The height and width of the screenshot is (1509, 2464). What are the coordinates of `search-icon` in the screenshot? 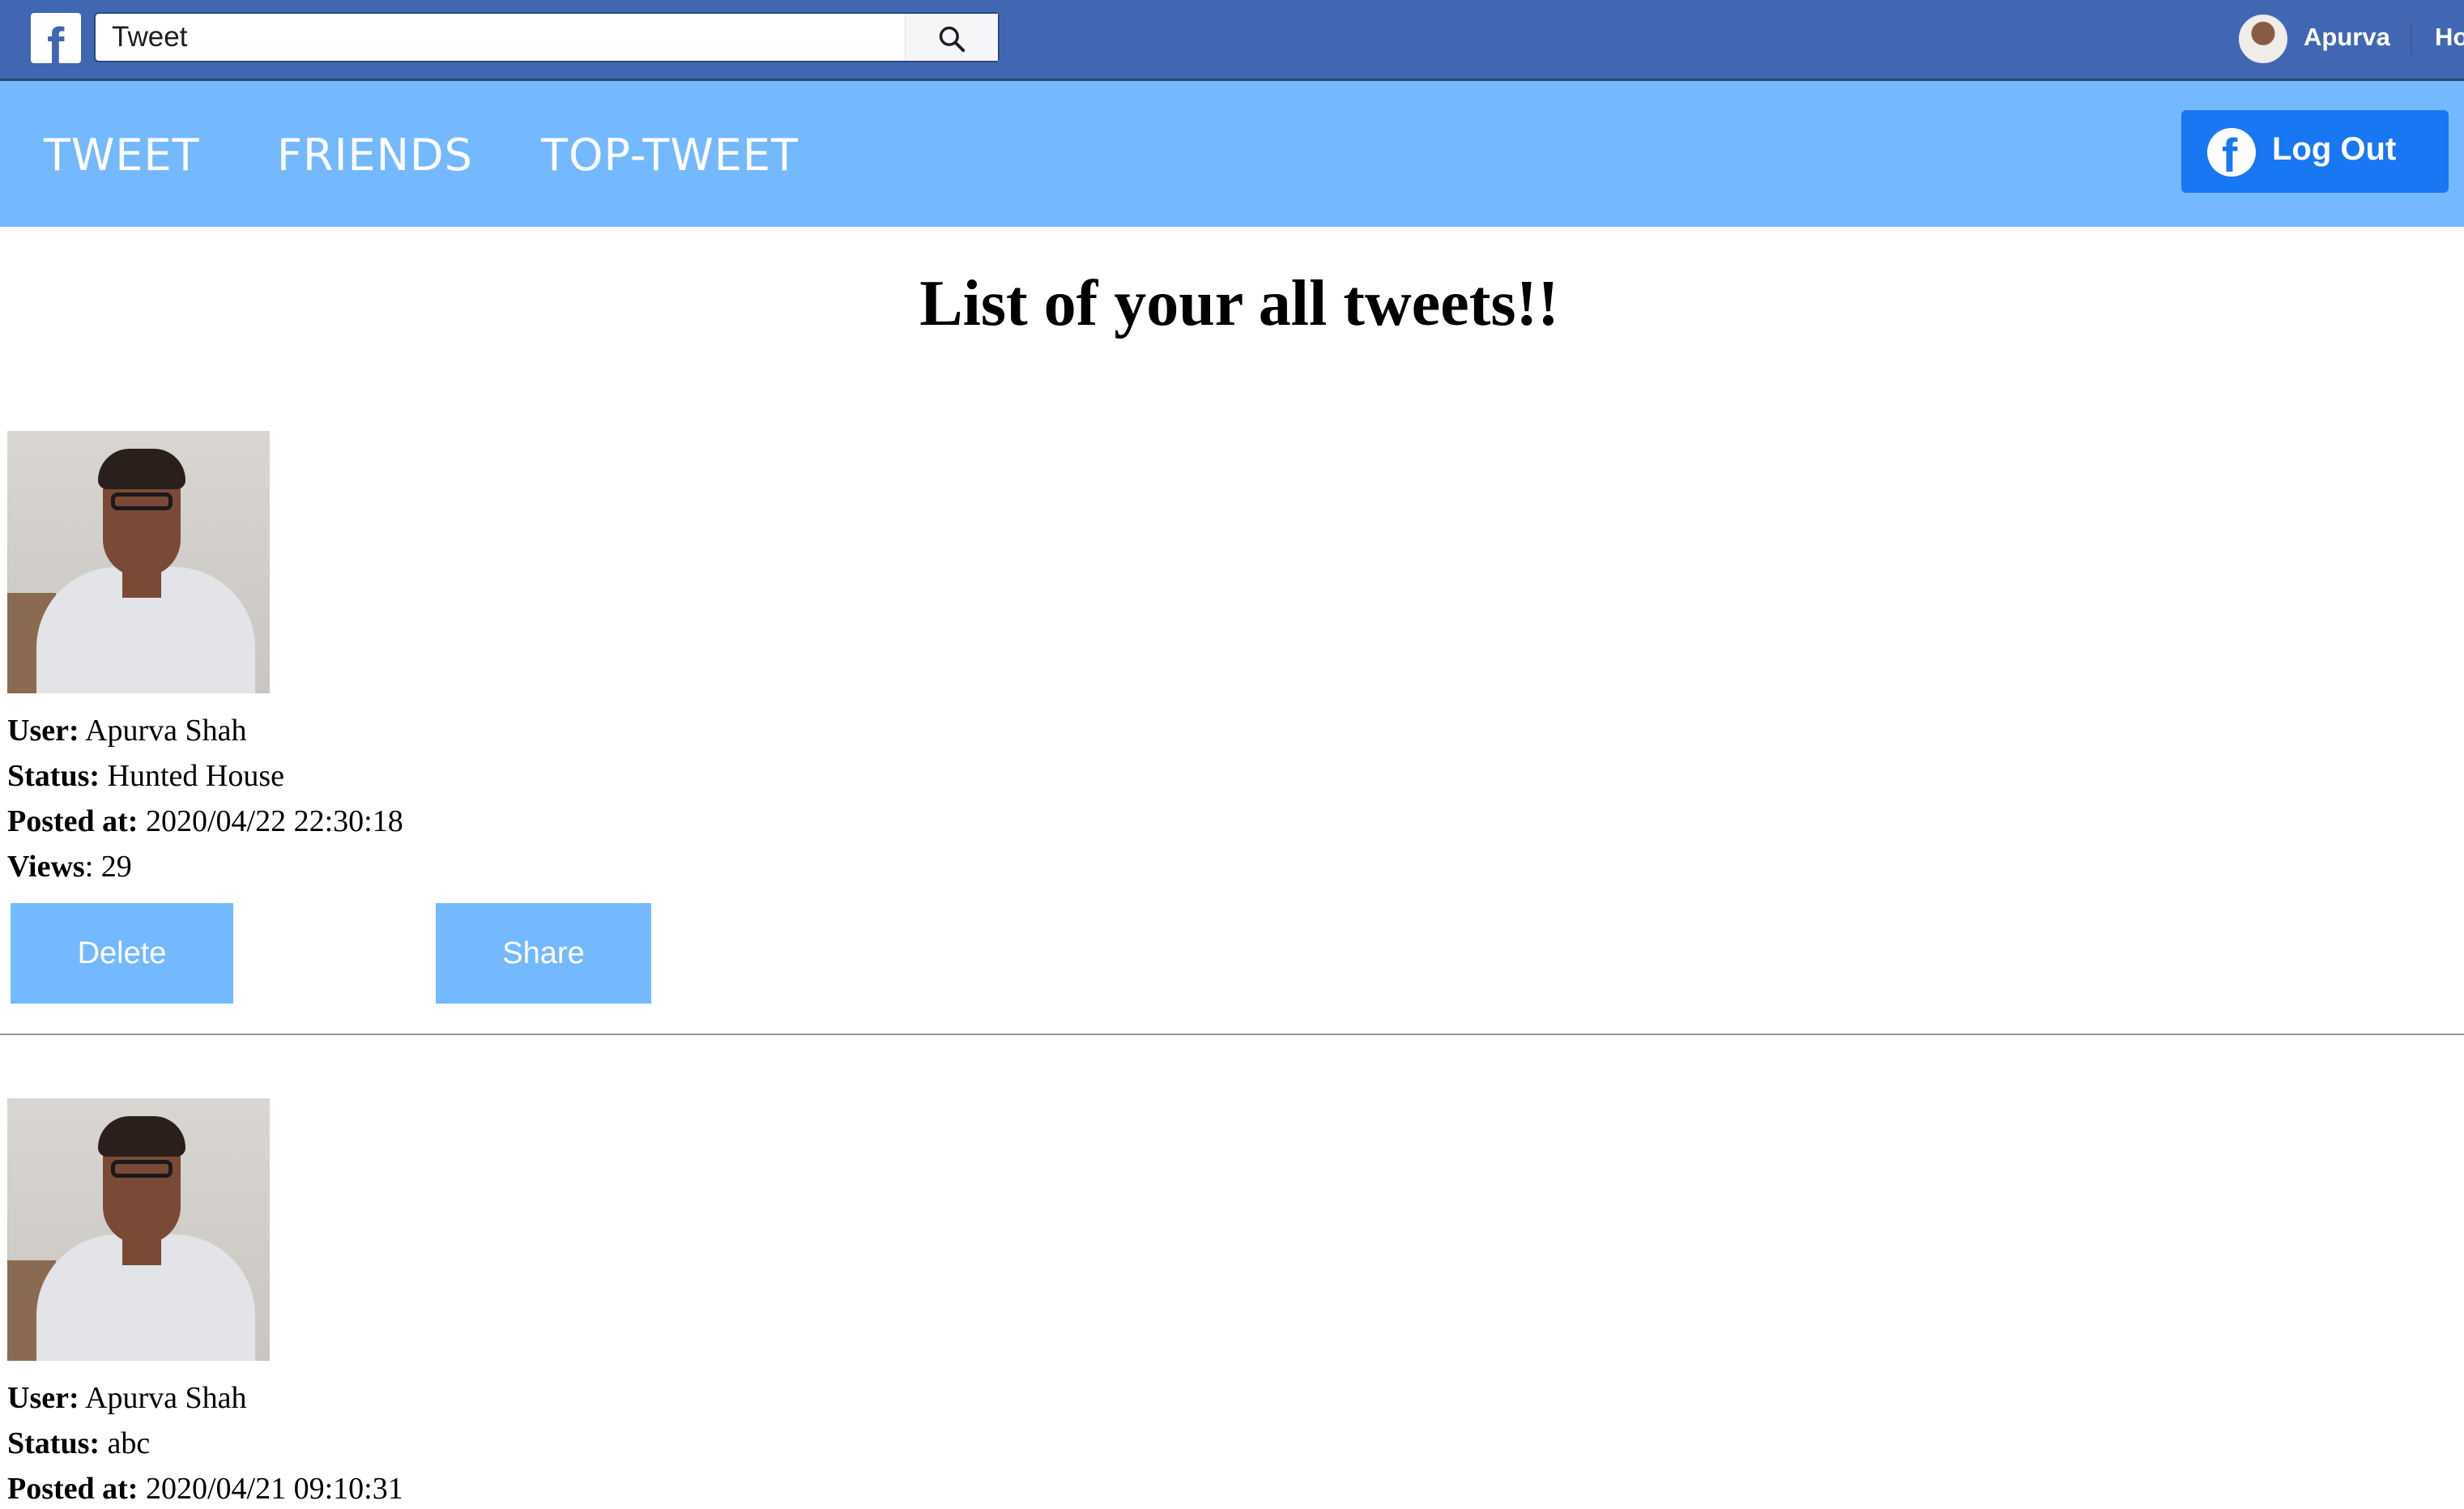 It's located at (952, 40).